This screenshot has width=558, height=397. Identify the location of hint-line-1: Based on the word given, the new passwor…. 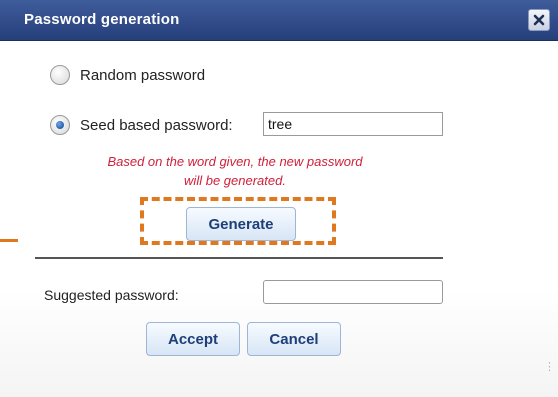
(235, 161).